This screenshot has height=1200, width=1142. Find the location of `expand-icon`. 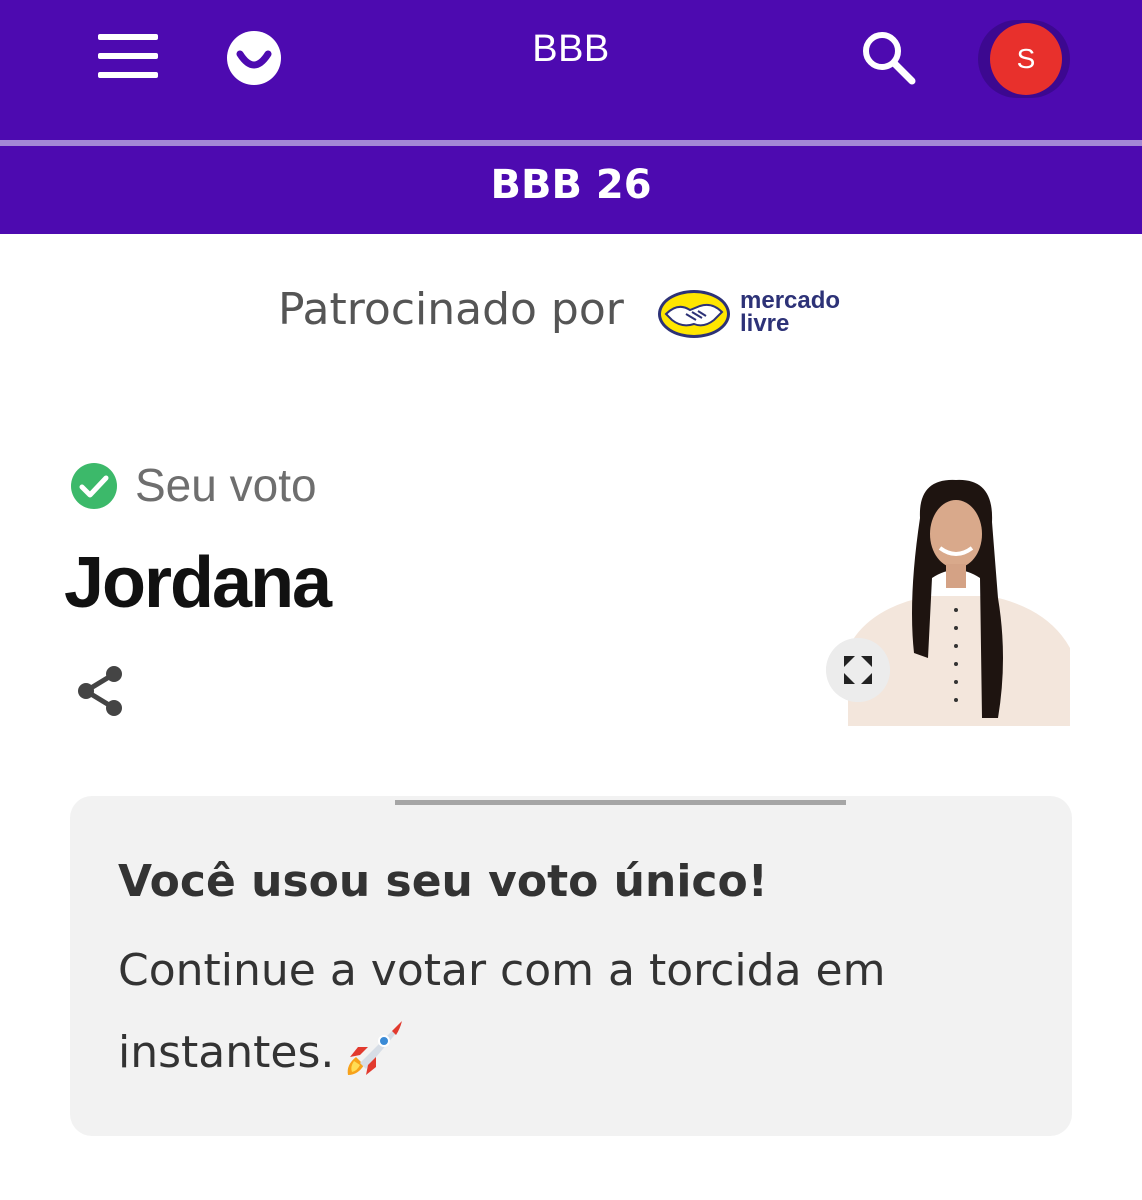

expand-icon is located at coordinates (858, 670).